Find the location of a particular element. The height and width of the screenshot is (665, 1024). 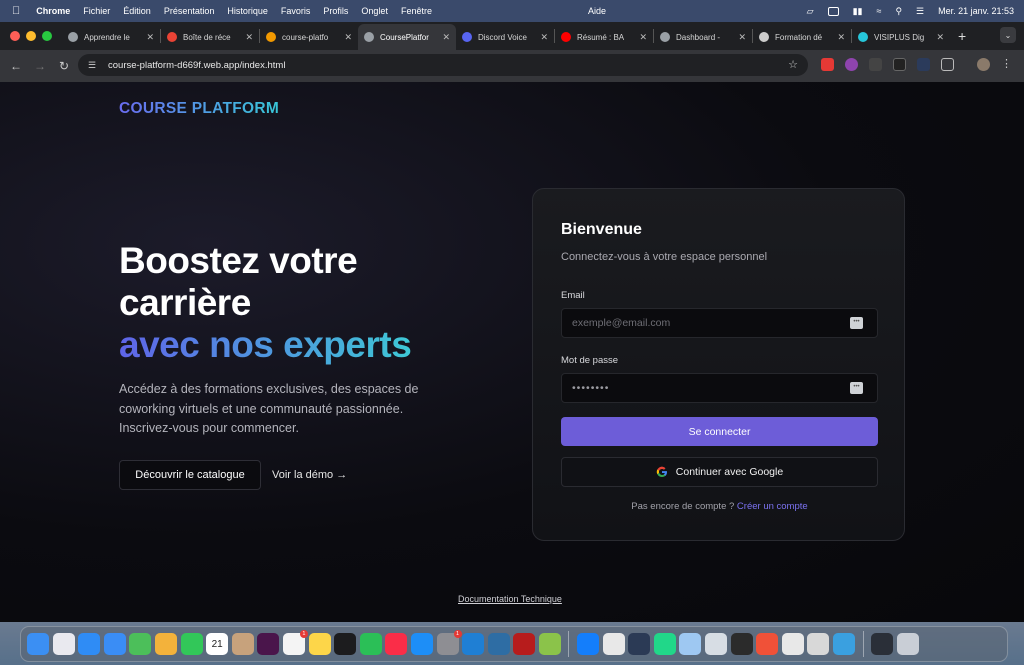

dock-pycharm-icon is located at coordinates (664, 644).